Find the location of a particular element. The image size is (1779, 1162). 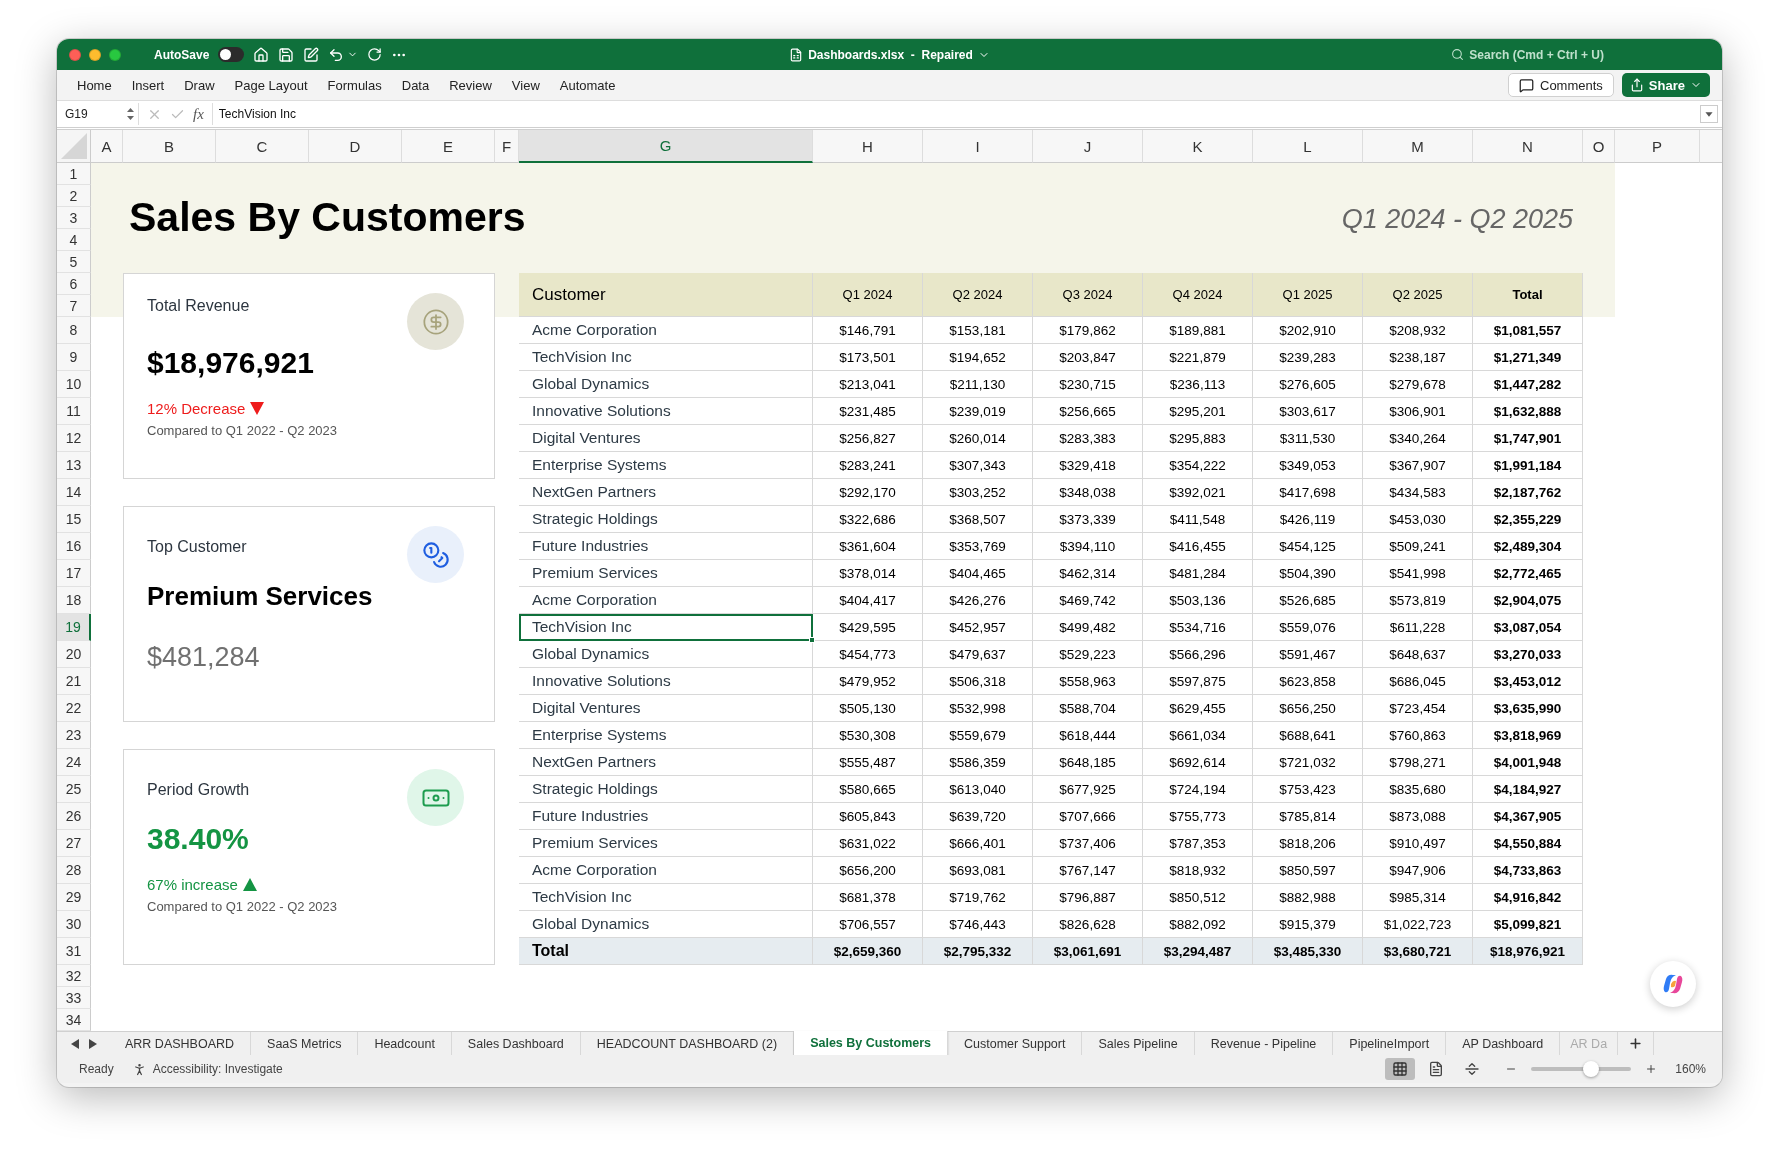

row-heading: 12 is located at coordinates (74, 438).